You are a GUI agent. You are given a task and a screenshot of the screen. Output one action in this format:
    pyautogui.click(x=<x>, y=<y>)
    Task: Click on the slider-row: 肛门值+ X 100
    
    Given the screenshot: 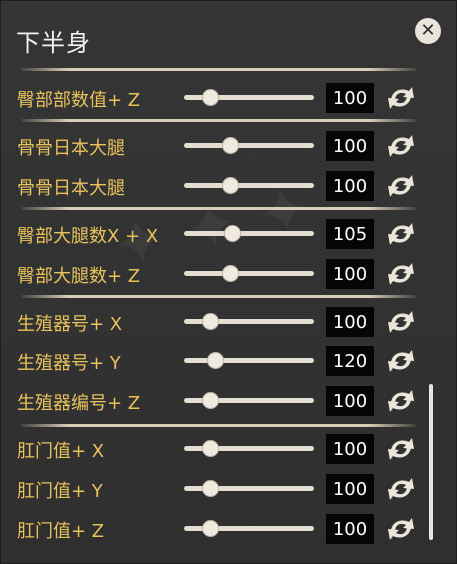 What is the action you would take?
    pyautogui.click(x=211, y=449)
    